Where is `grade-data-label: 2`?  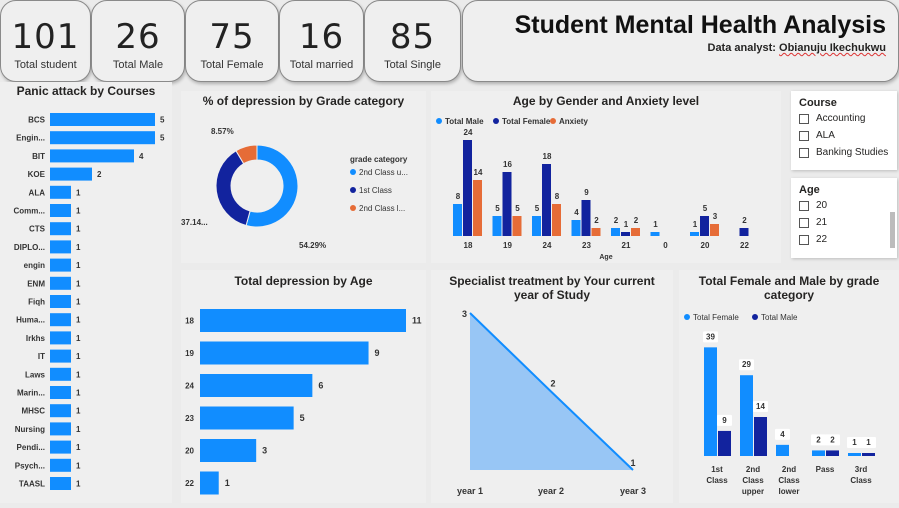 grade-data-label: 2 is located at coordinates (818, 439).